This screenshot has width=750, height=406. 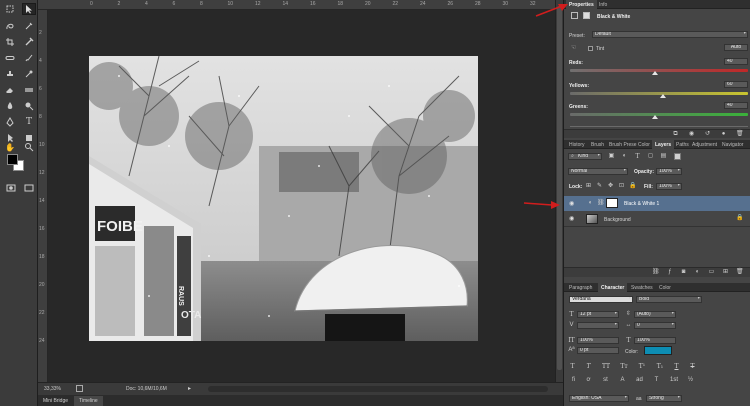 What do you see at coordinates (88, 401) in the screenshot?
I see `tab-timeline: Timeline` at bounding box center [88, 401].